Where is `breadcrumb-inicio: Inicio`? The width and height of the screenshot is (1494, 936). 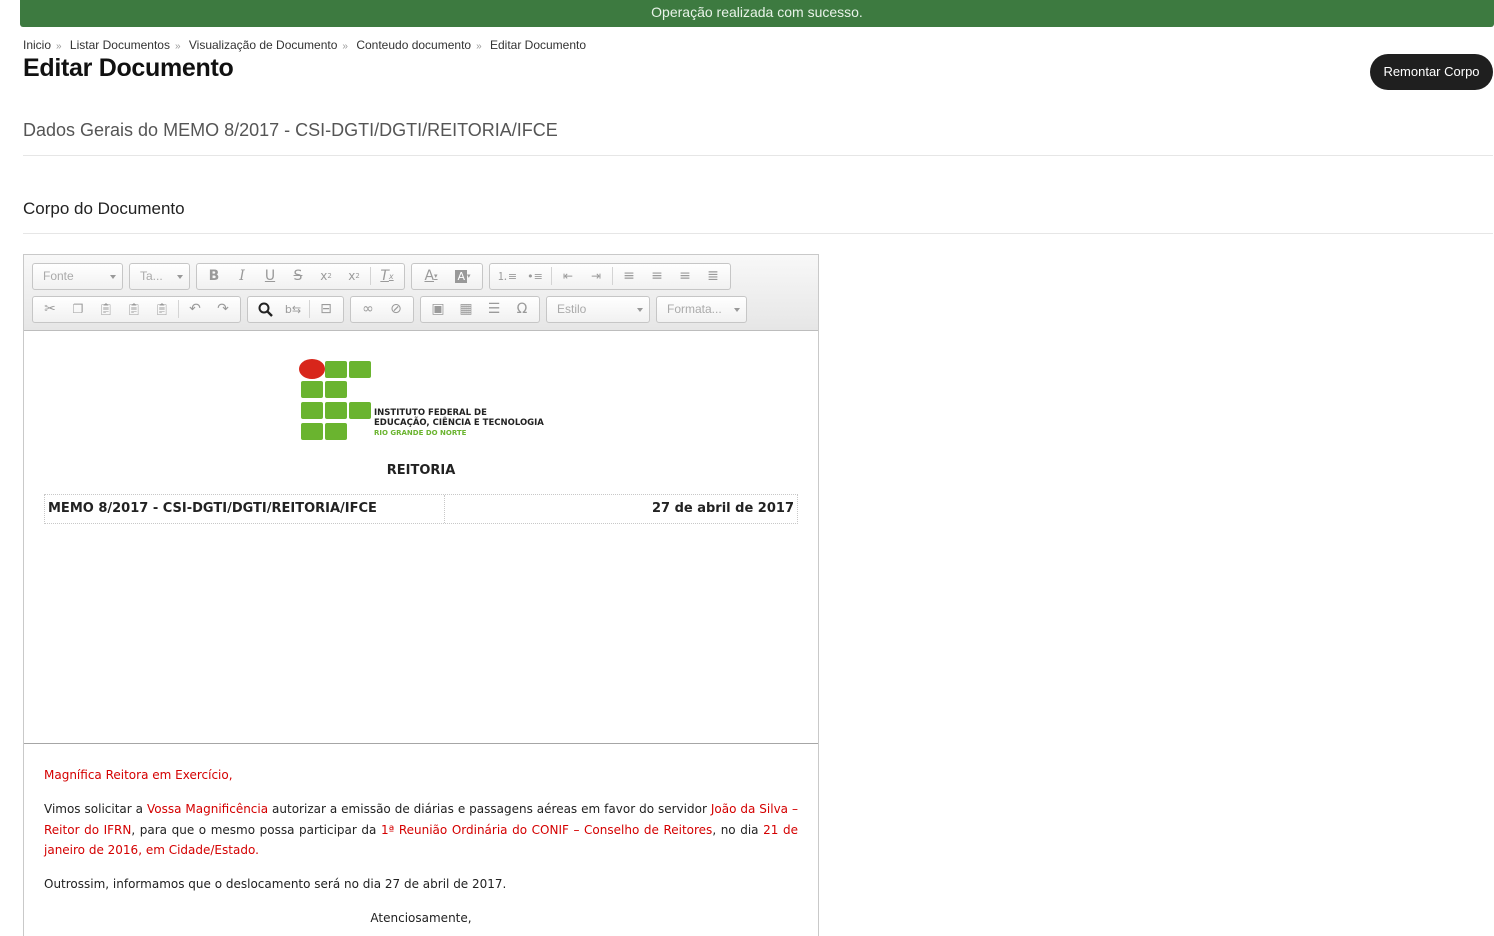
breadcrumb-inicio: Inicio is located at coordinates (37, 45).